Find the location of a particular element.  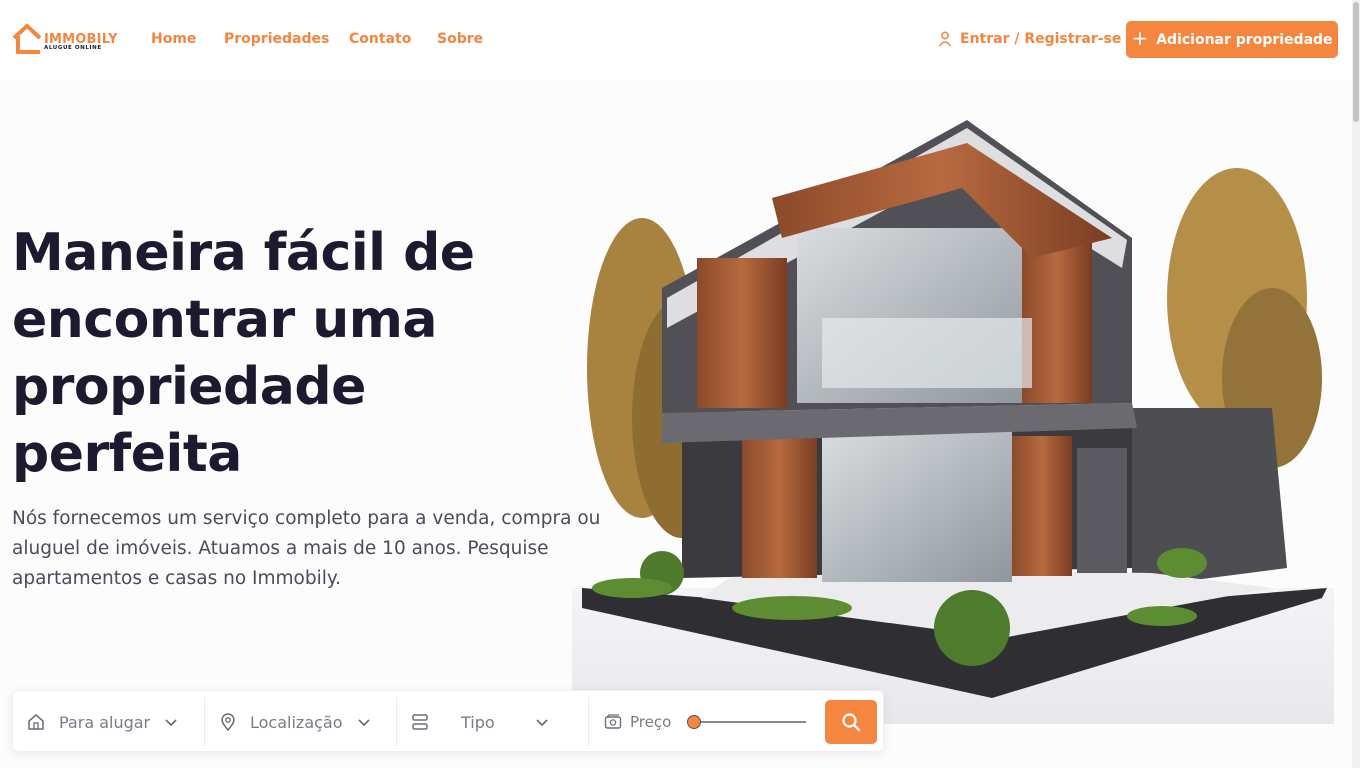

nav-propriedades: Propriedades is located at coordinates (276, 39).